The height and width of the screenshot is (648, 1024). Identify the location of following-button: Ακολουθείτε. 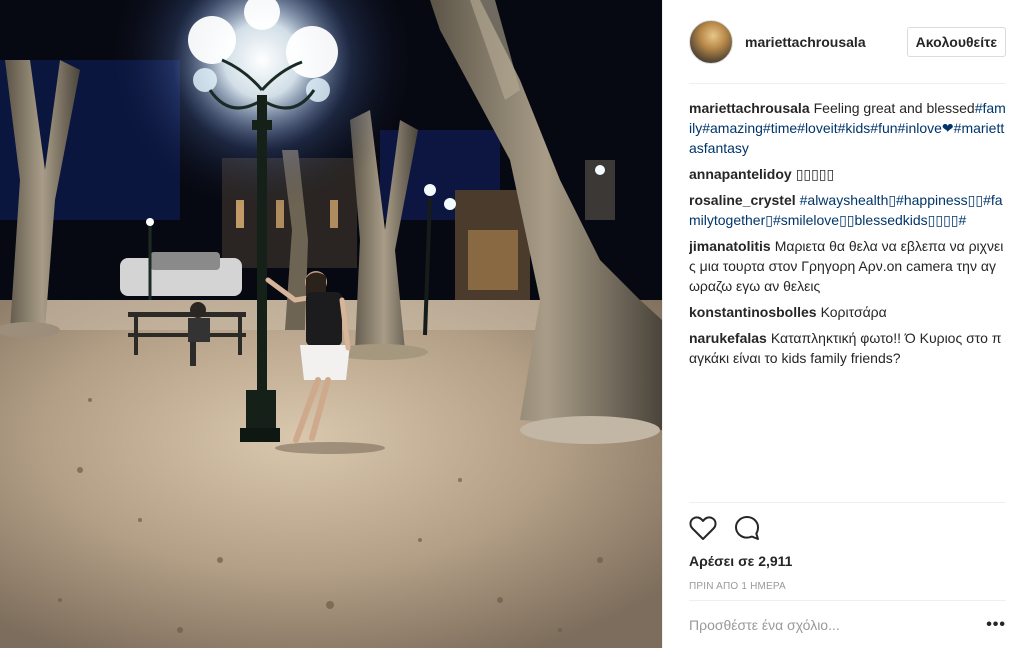
(956, 41).